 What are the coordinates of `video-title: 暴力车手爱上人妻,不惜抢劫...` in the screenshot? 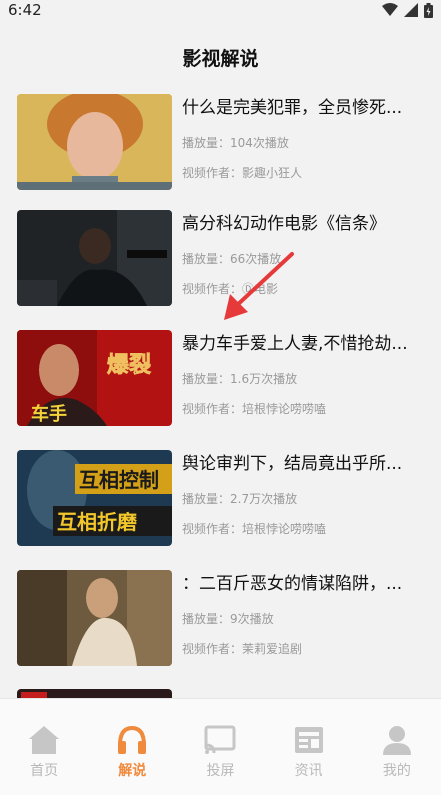 It's located at (298, 344).